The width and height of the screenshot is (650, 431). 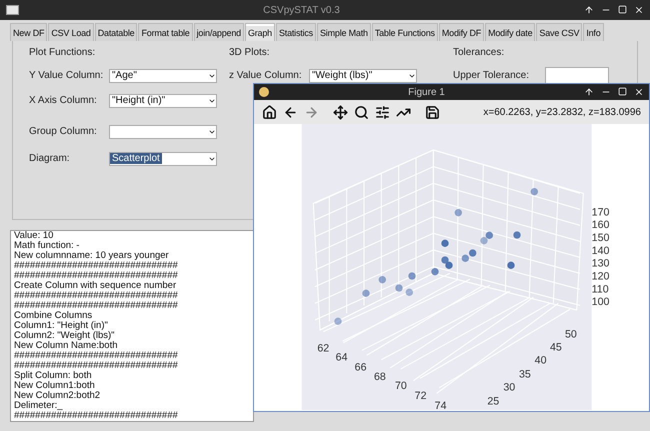 What do you see at coordinates (601, 225) in the screenshot?
I see `z-tick-label: 160` at bounding box center [601, 225].